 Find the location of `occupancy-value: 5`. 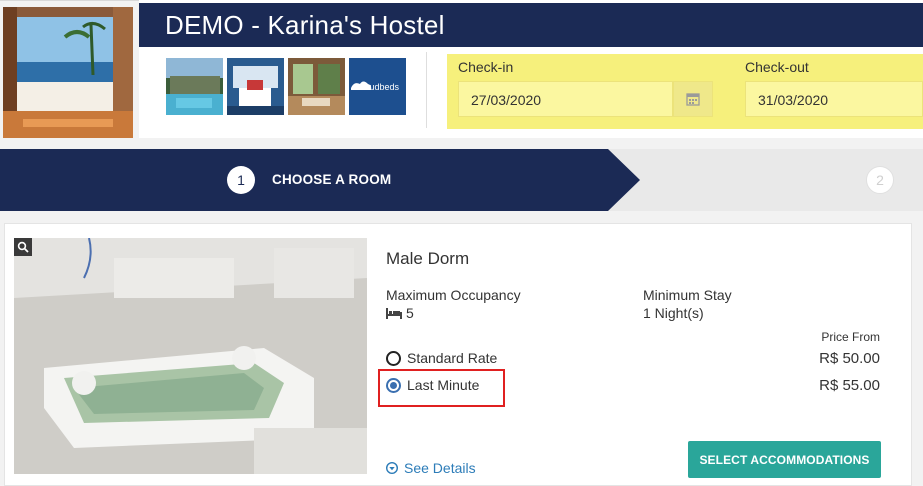

occupancy-value: 5 is located at coordinates (400, 313).